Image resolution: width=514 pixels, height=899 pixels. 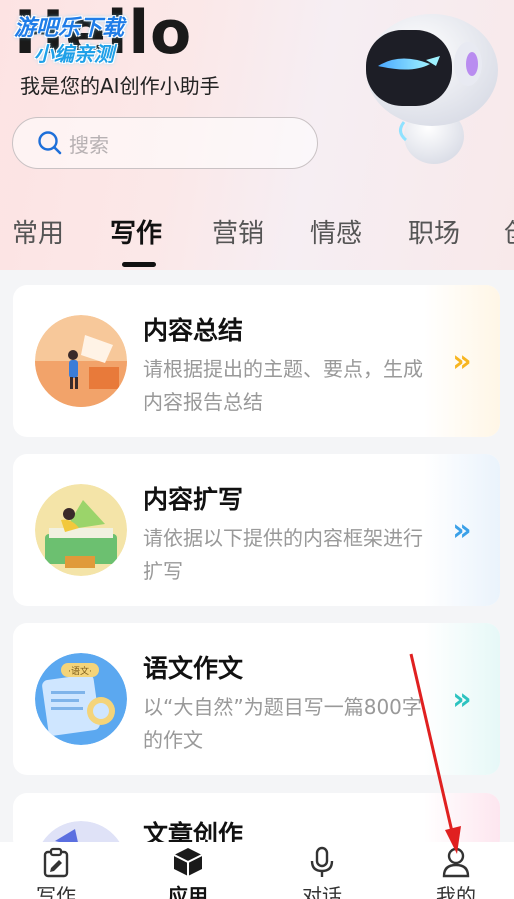 What do you see at coordinates (456, 862) in the screenshot?
I see `user-icon` at bounding box center [456, 862].